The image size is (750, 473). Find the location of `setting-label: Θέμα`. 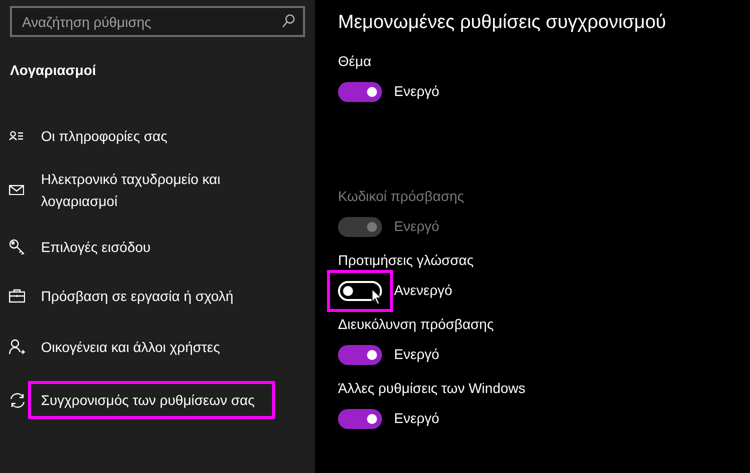

setting-label: Θέμα is located at coordinates (355, 61).